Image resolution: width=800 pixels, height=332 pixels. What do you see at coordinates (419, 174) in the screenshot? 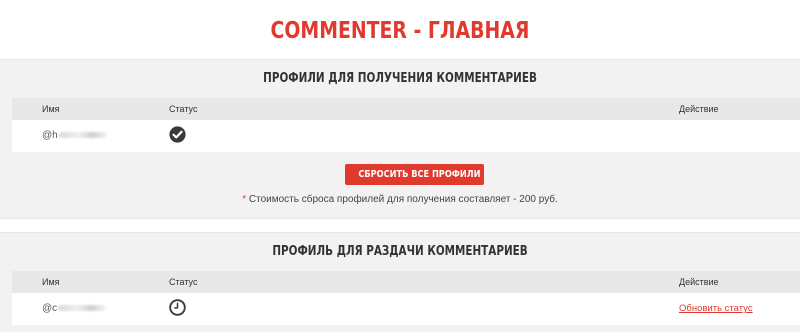
I see `reset-button-label: СБРОСИТЬ ВСЕ ПРОФИЛИ` at bounding box center [419, 174].